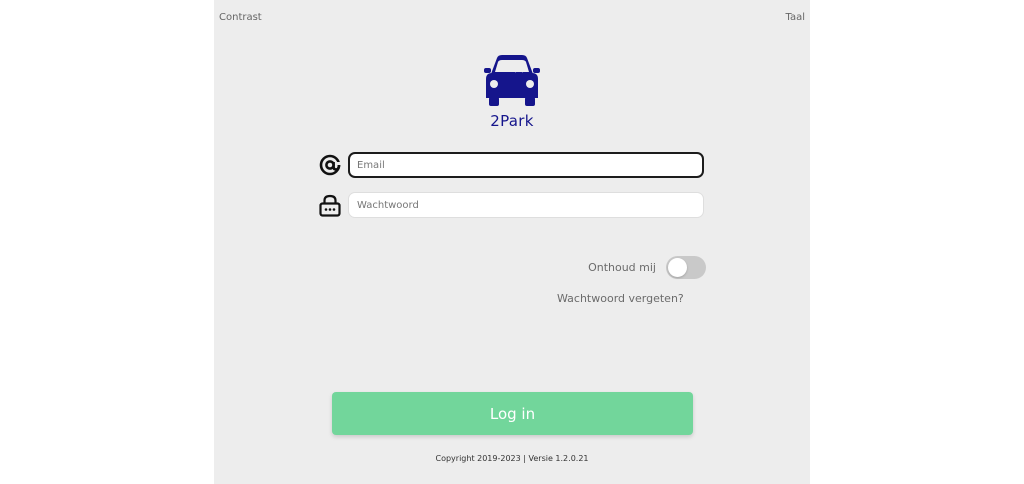 This screenshot has height=484, width=1024. I want to click on forgot-password-link: Wachtwoord vergeten?, so click(512, 298).